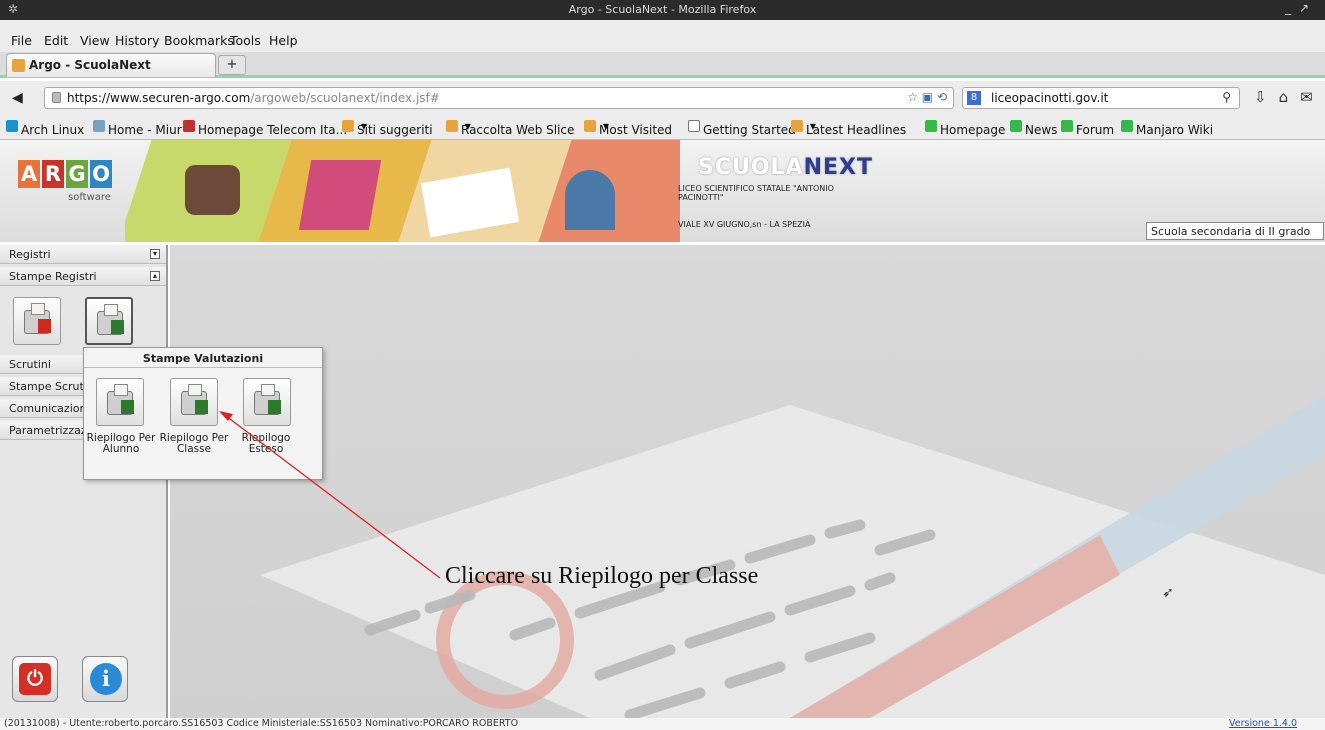  Describe the element at coordinates (155, 276) in the screenshot. I see `chevron-up-icon: ▴` at that location.